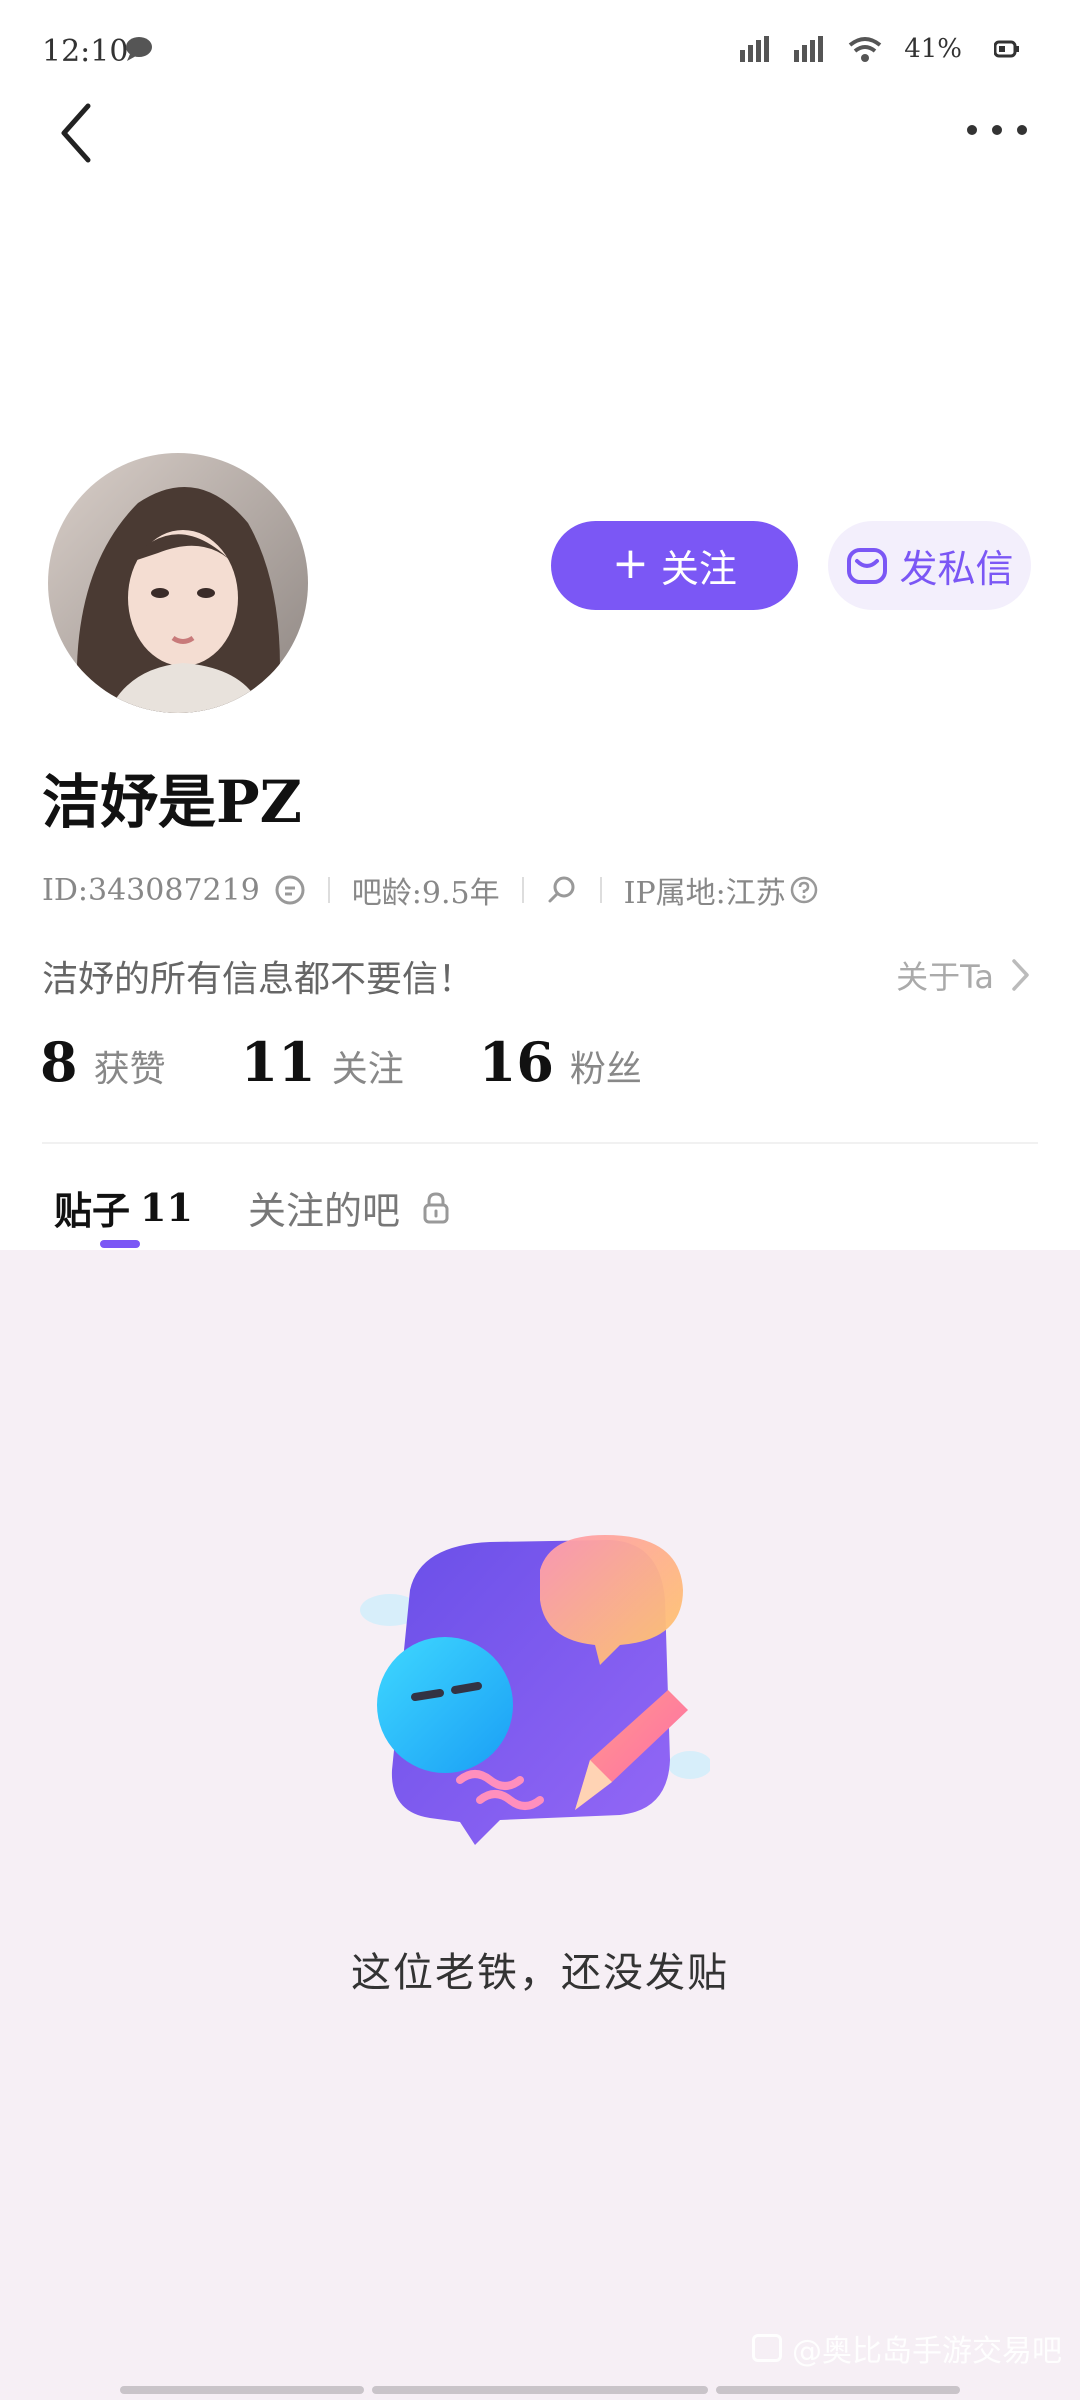 Image resolution: width=1080 pixels, height=2400 pixels. What do you see at coordinates (516, 1062) in the screenshot?
I see `stat-value: 16` at bounding box center [516, 1062].